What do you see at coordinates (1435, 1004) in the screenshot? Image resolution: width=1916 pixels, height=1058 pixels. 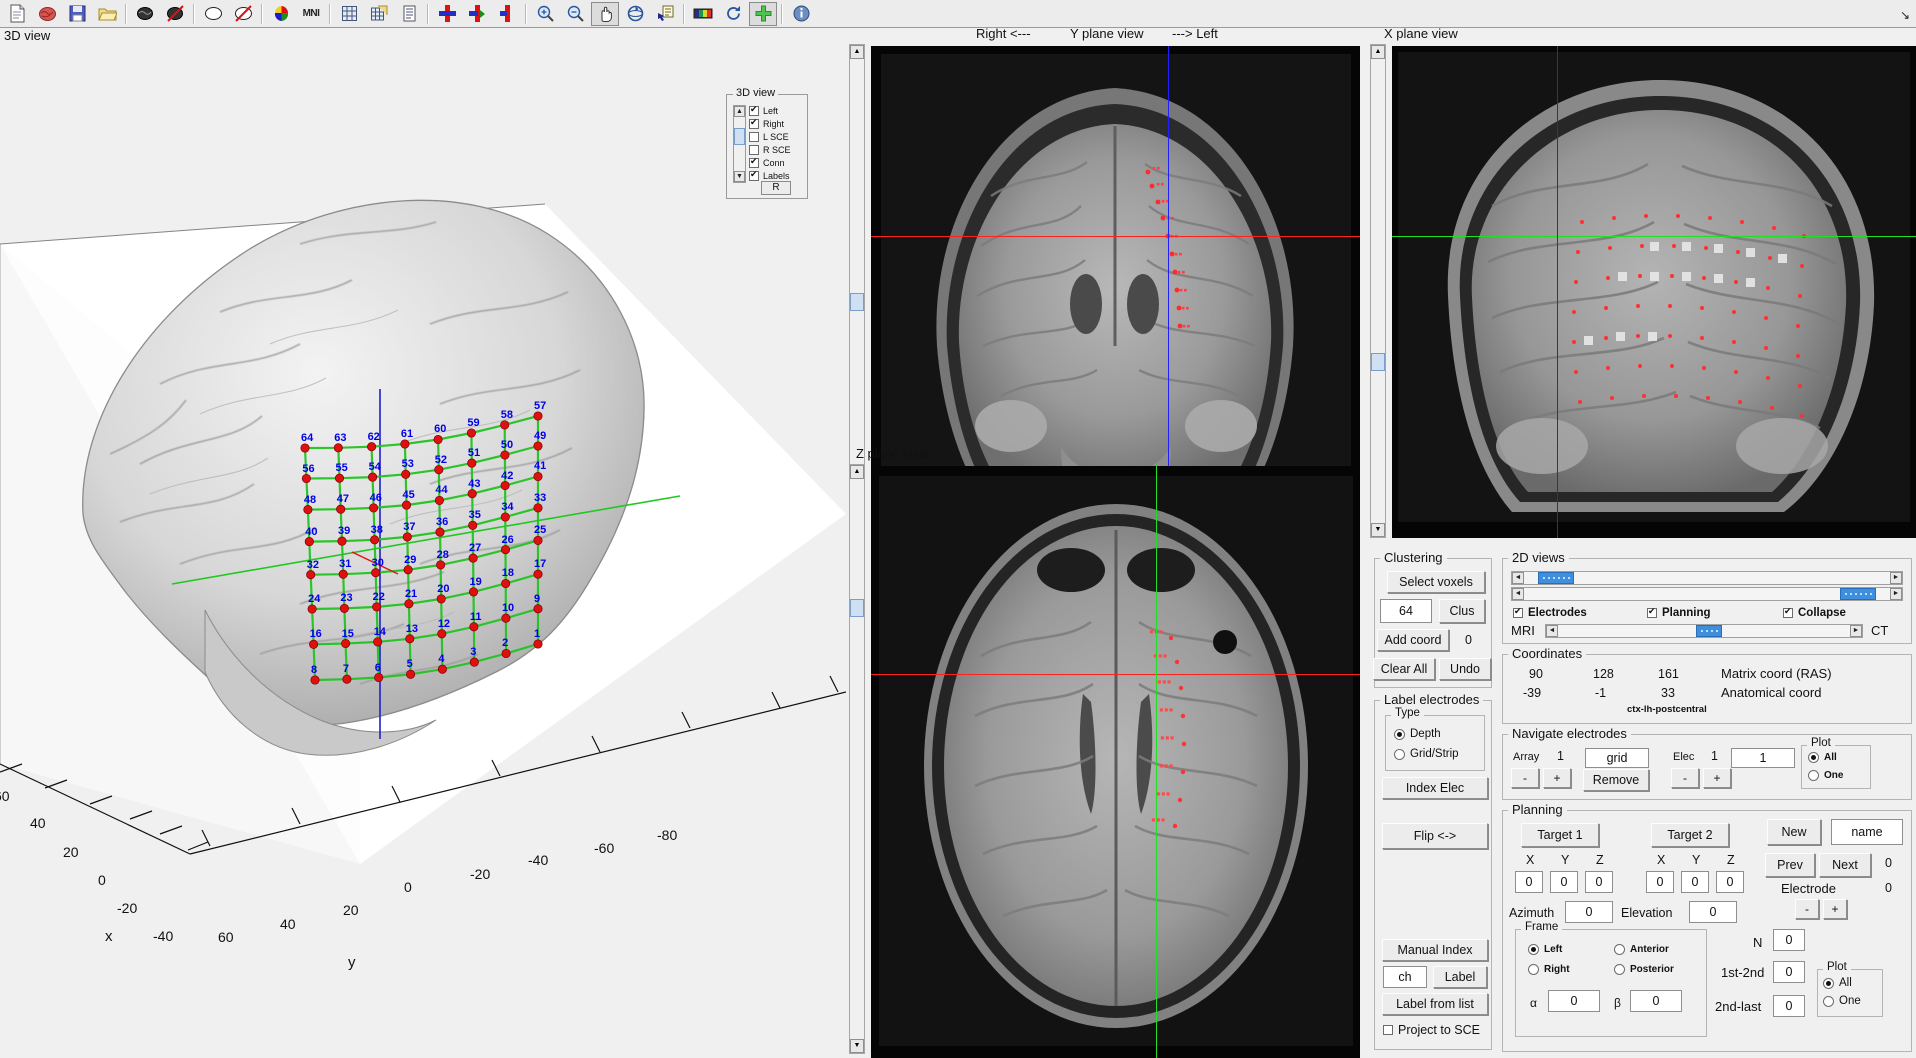 I see `label-from-list-button: Label from list` at bounding box center [1435, 1004].